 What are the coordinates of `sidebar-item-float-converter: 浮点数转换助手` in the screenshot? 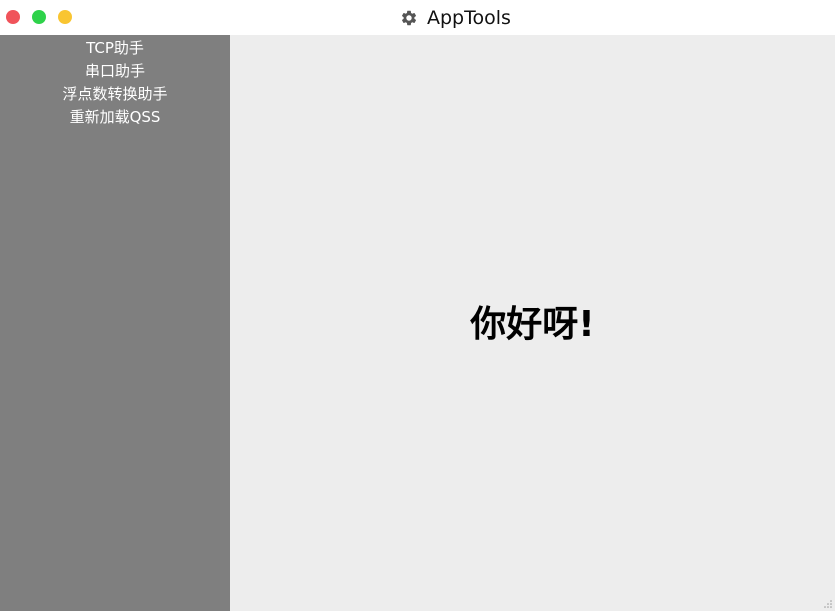 It's located at (115, 94).